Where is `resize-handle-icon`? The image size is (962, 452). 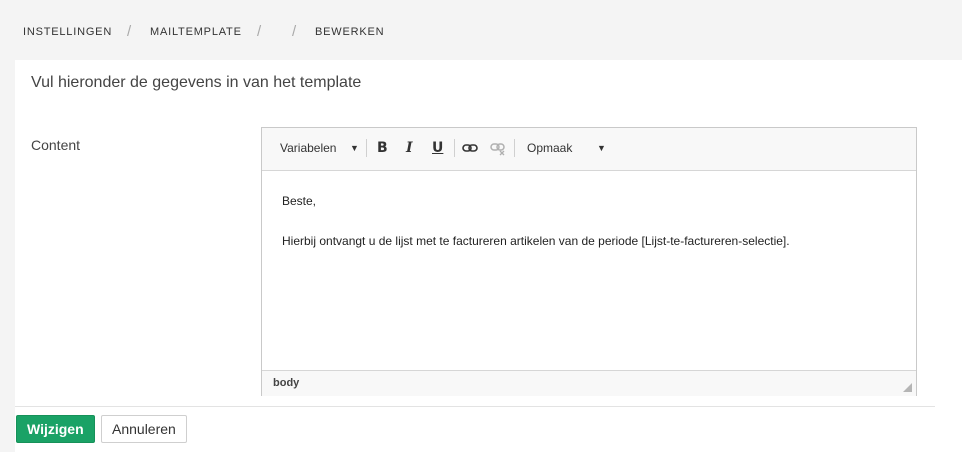 resize-handle-icon is located at coordinates (907, 387).